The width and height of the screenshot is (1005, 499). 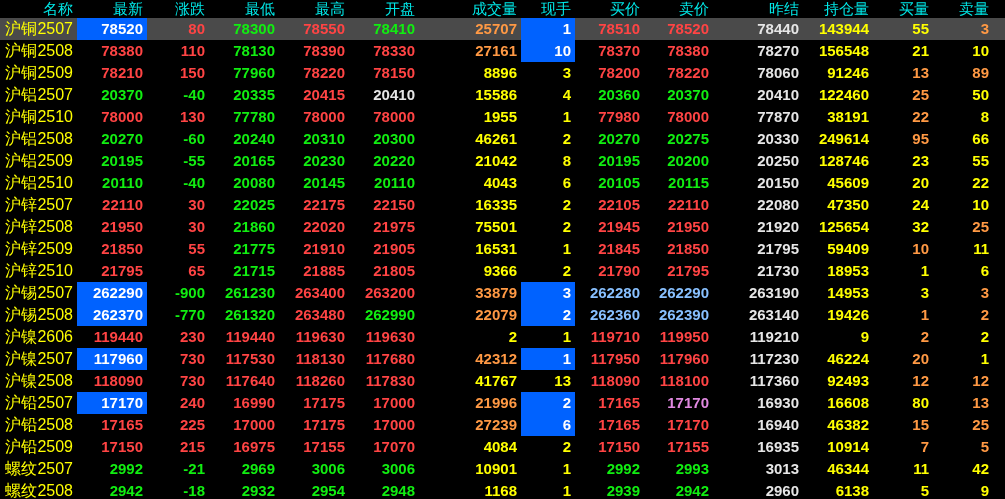 I want to click on table-cell-text: 77870, so click(x=778, y=117).